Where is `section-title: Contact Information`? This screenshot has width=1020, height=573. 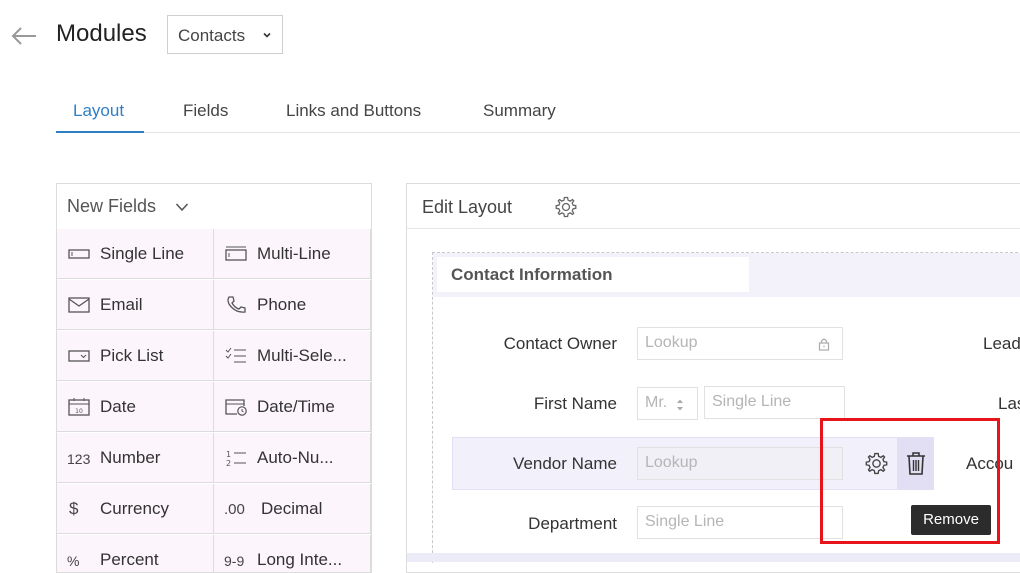
section-title: Contact Information is located at coordinates (532, 274).